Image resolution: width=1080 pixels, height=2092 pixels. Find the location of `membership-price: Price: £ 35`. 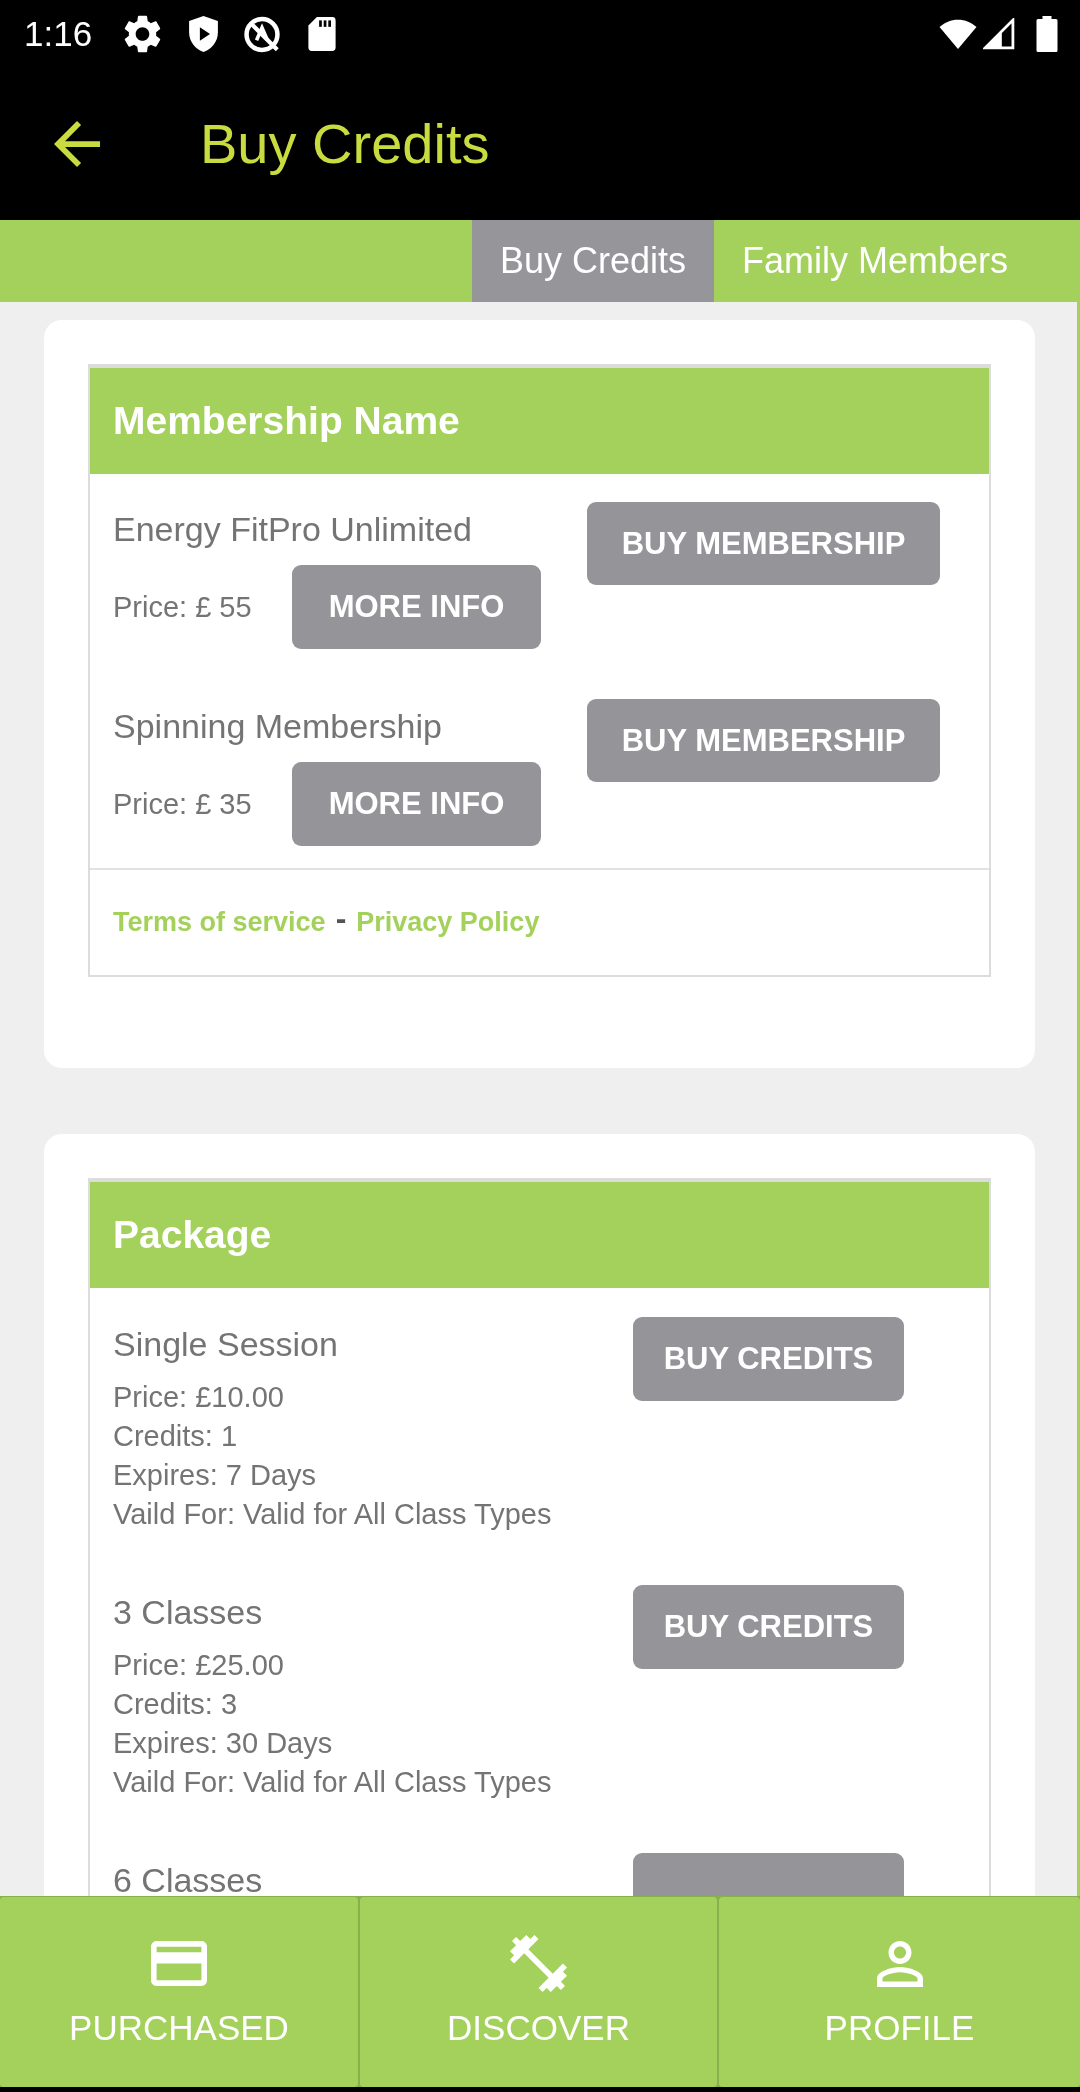

membership-price: Price: £ 35 is located at coordinates (183, 804).